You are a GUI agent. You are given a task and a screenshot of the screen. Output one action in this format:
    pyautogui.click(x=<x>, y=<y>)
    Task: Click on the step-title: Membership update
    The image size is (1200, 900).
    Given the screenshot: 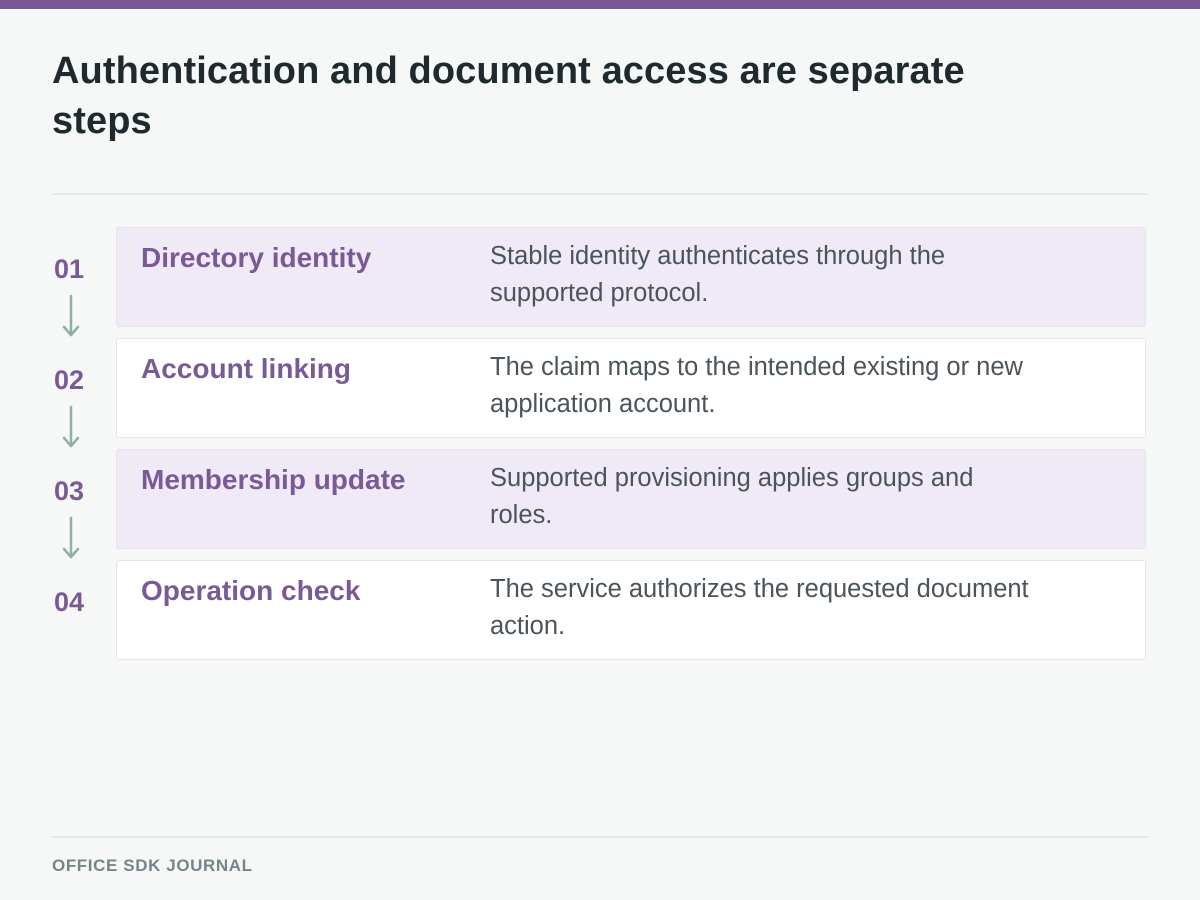 What is the action you would take?
    pyautogui.click(x=273, y=479)
    